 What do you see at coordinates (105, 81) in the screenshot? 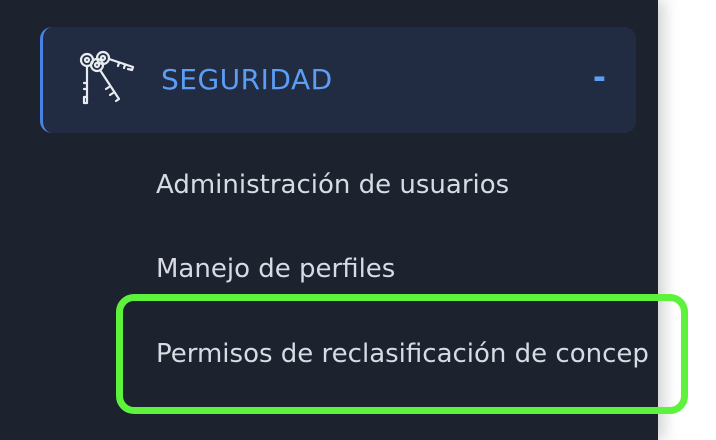
I see `keys-icon` at bounding box center [105, 81].